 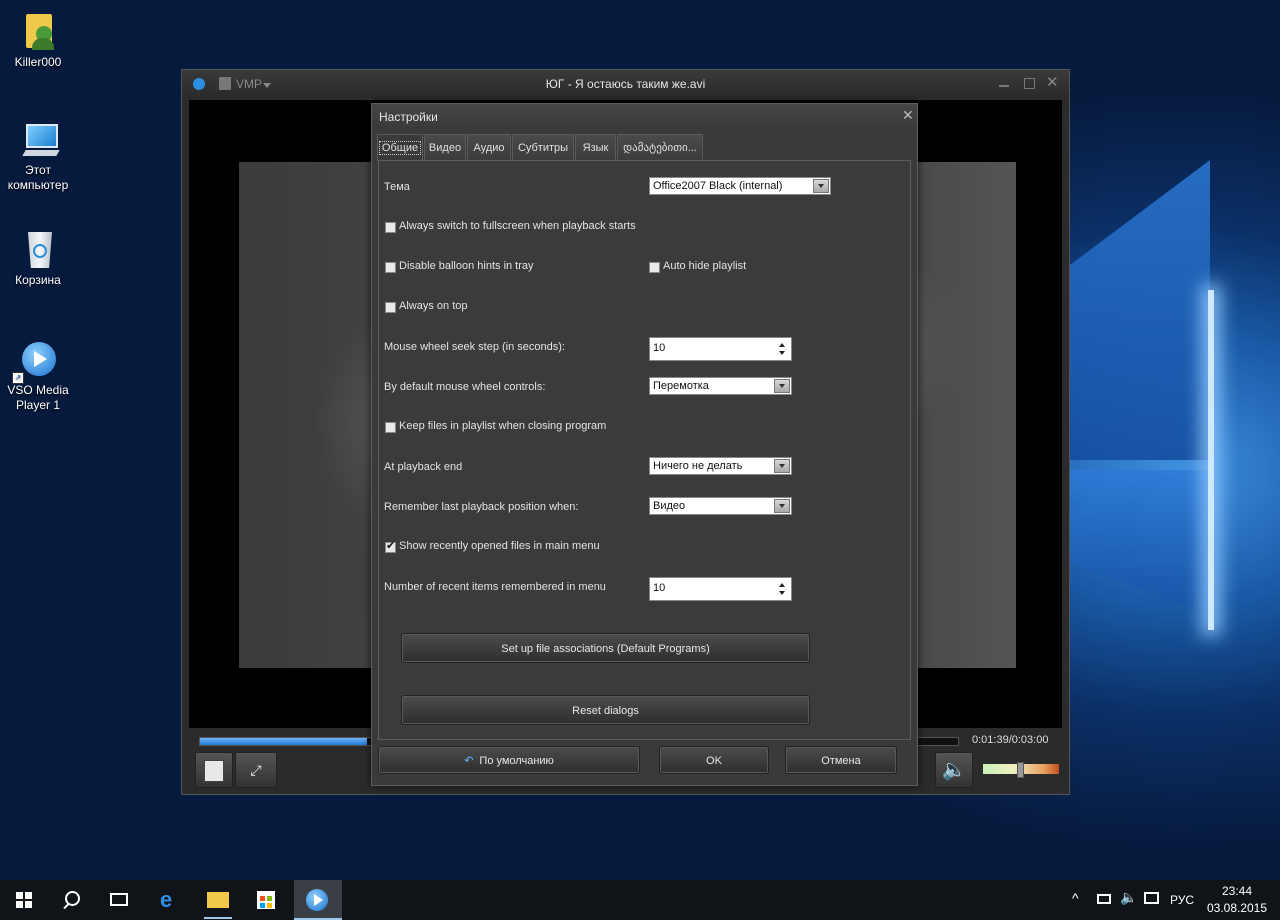 What do you see at coordinates (720, 506) in the screenshot?
I see `remember-select: Видео` at bounding box center [720, 506].